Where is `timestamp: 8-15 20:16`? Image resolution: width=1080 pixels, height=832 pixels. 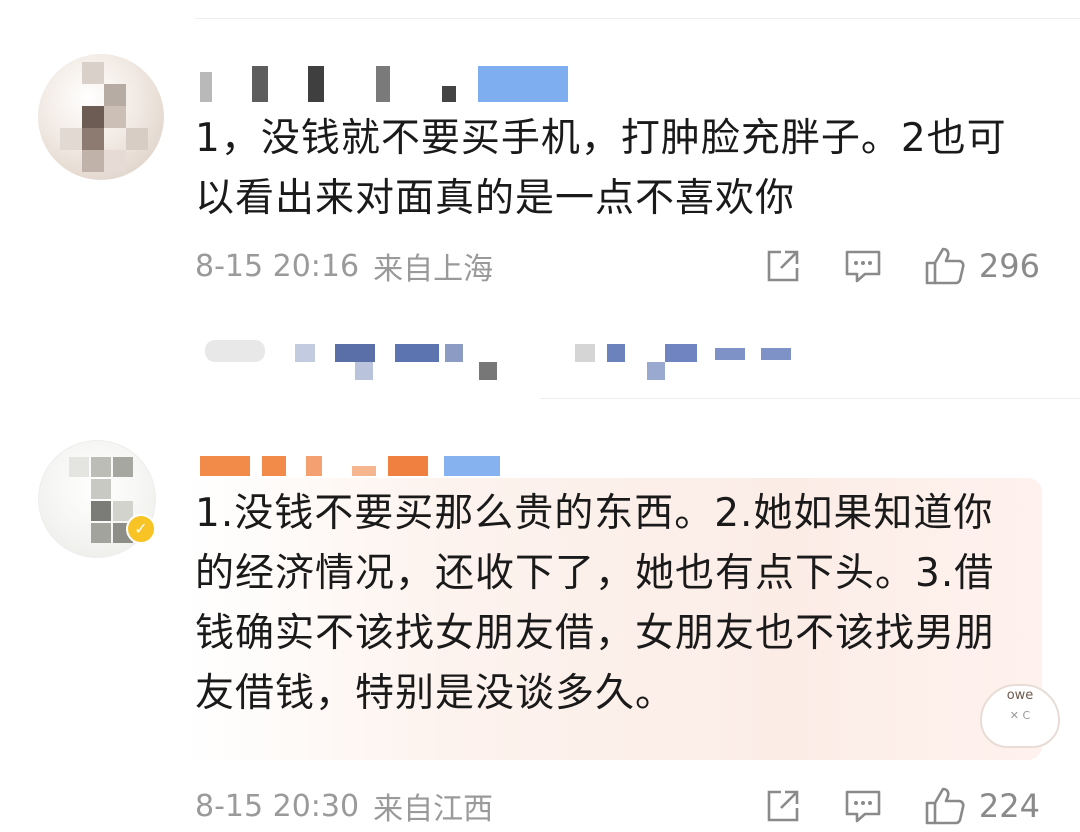
timestamp: 8-15 20:16 is located at coordinates (277, 266).